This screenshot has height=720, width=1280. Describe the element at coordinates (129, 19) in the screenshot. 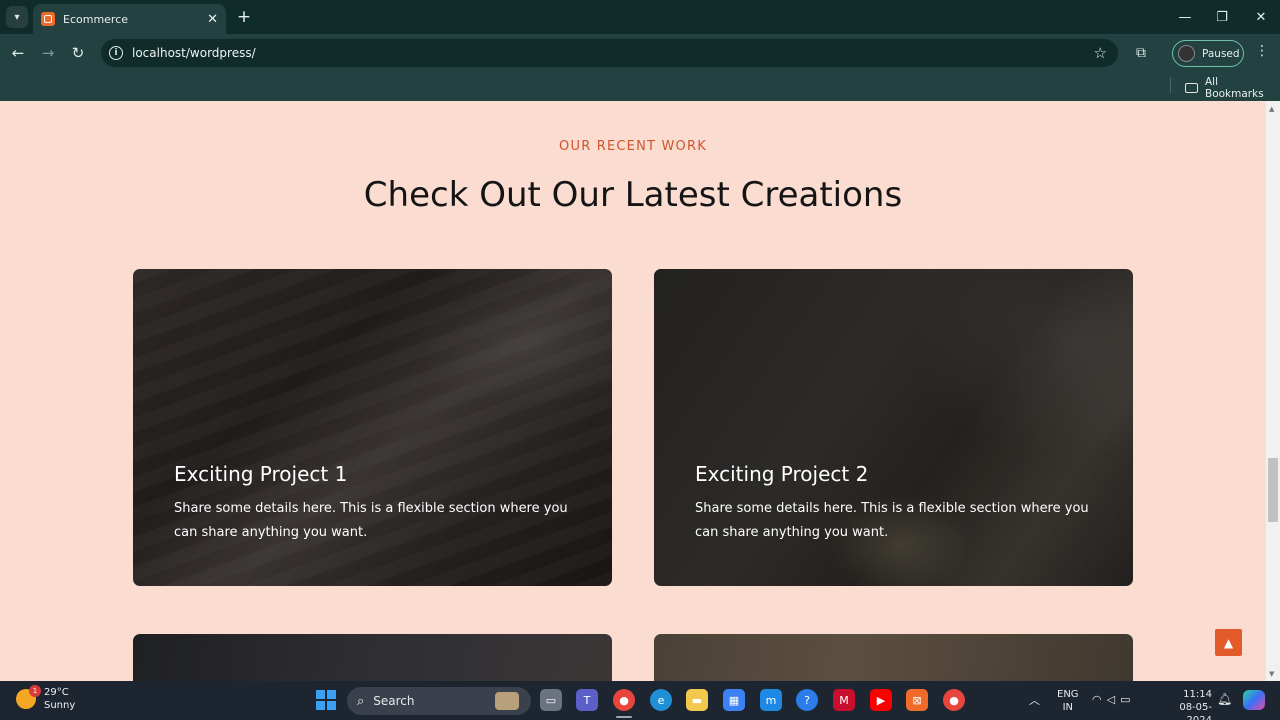

I see `tab-ecommerce: Ecommerce ✕` at that location.